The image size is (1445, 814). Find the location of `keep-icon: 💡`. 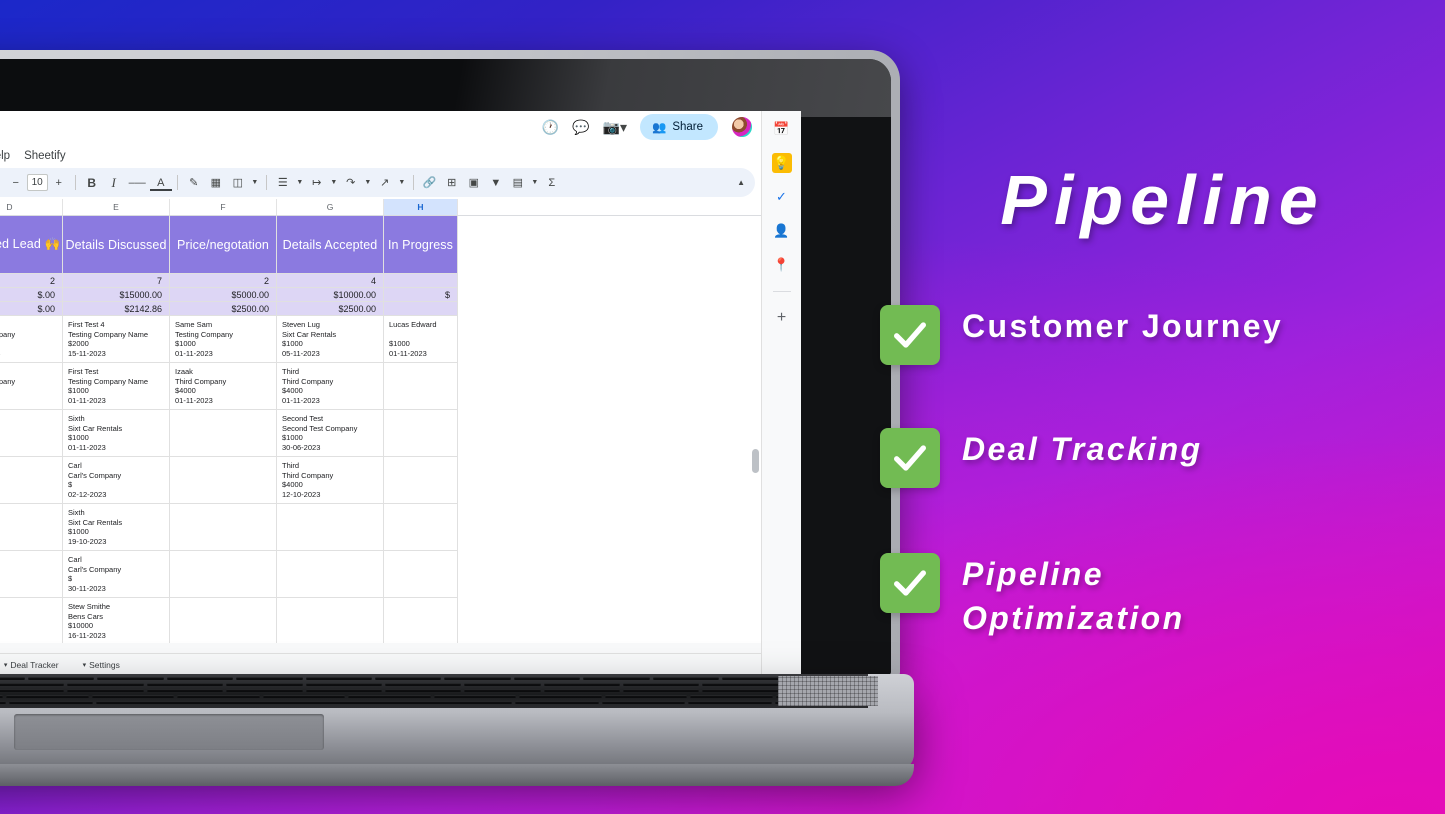

keep-icon: 💡 is located at coordinates (781, 163).